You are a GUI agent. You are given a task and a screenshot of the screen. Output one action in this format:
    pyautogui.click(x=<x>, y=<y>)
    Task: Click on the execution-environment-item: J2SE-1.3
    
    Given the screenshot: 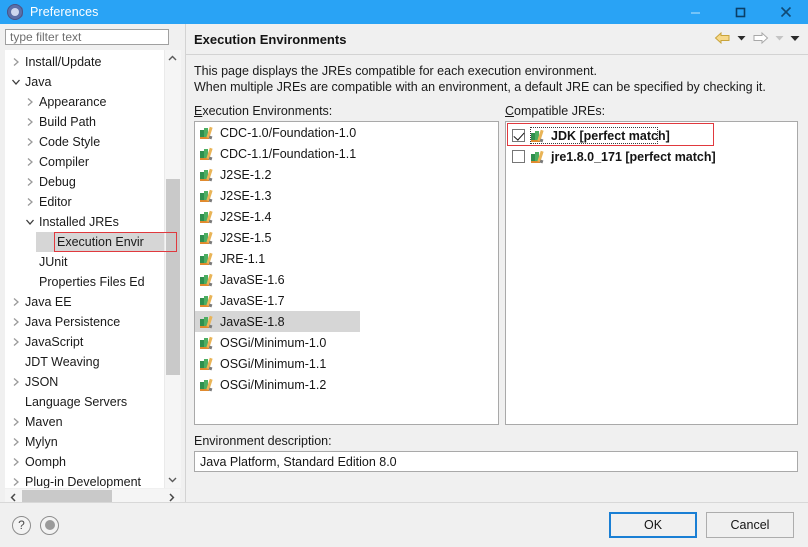 What is the action you would take?
    pyautogui.click(x=346, y=195)
    